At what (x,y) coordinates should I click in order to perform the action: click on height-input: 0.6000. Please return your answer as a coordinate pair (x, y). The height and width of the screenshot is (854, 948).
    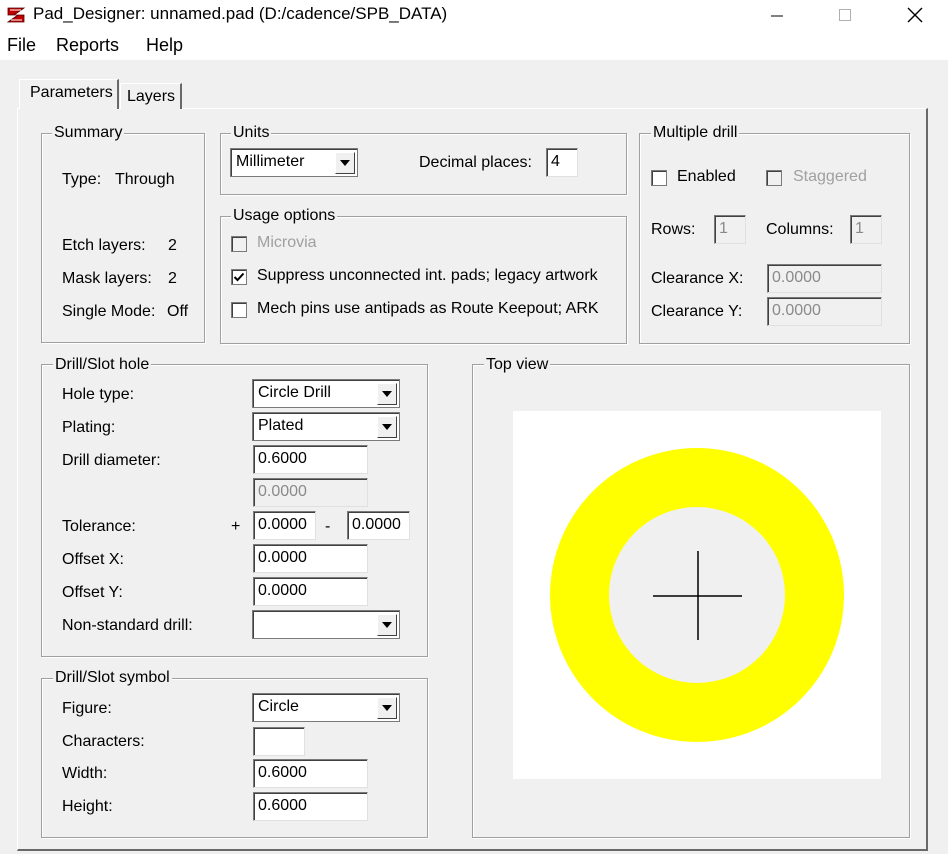
    Looking at the image, I should click on (310, 806).